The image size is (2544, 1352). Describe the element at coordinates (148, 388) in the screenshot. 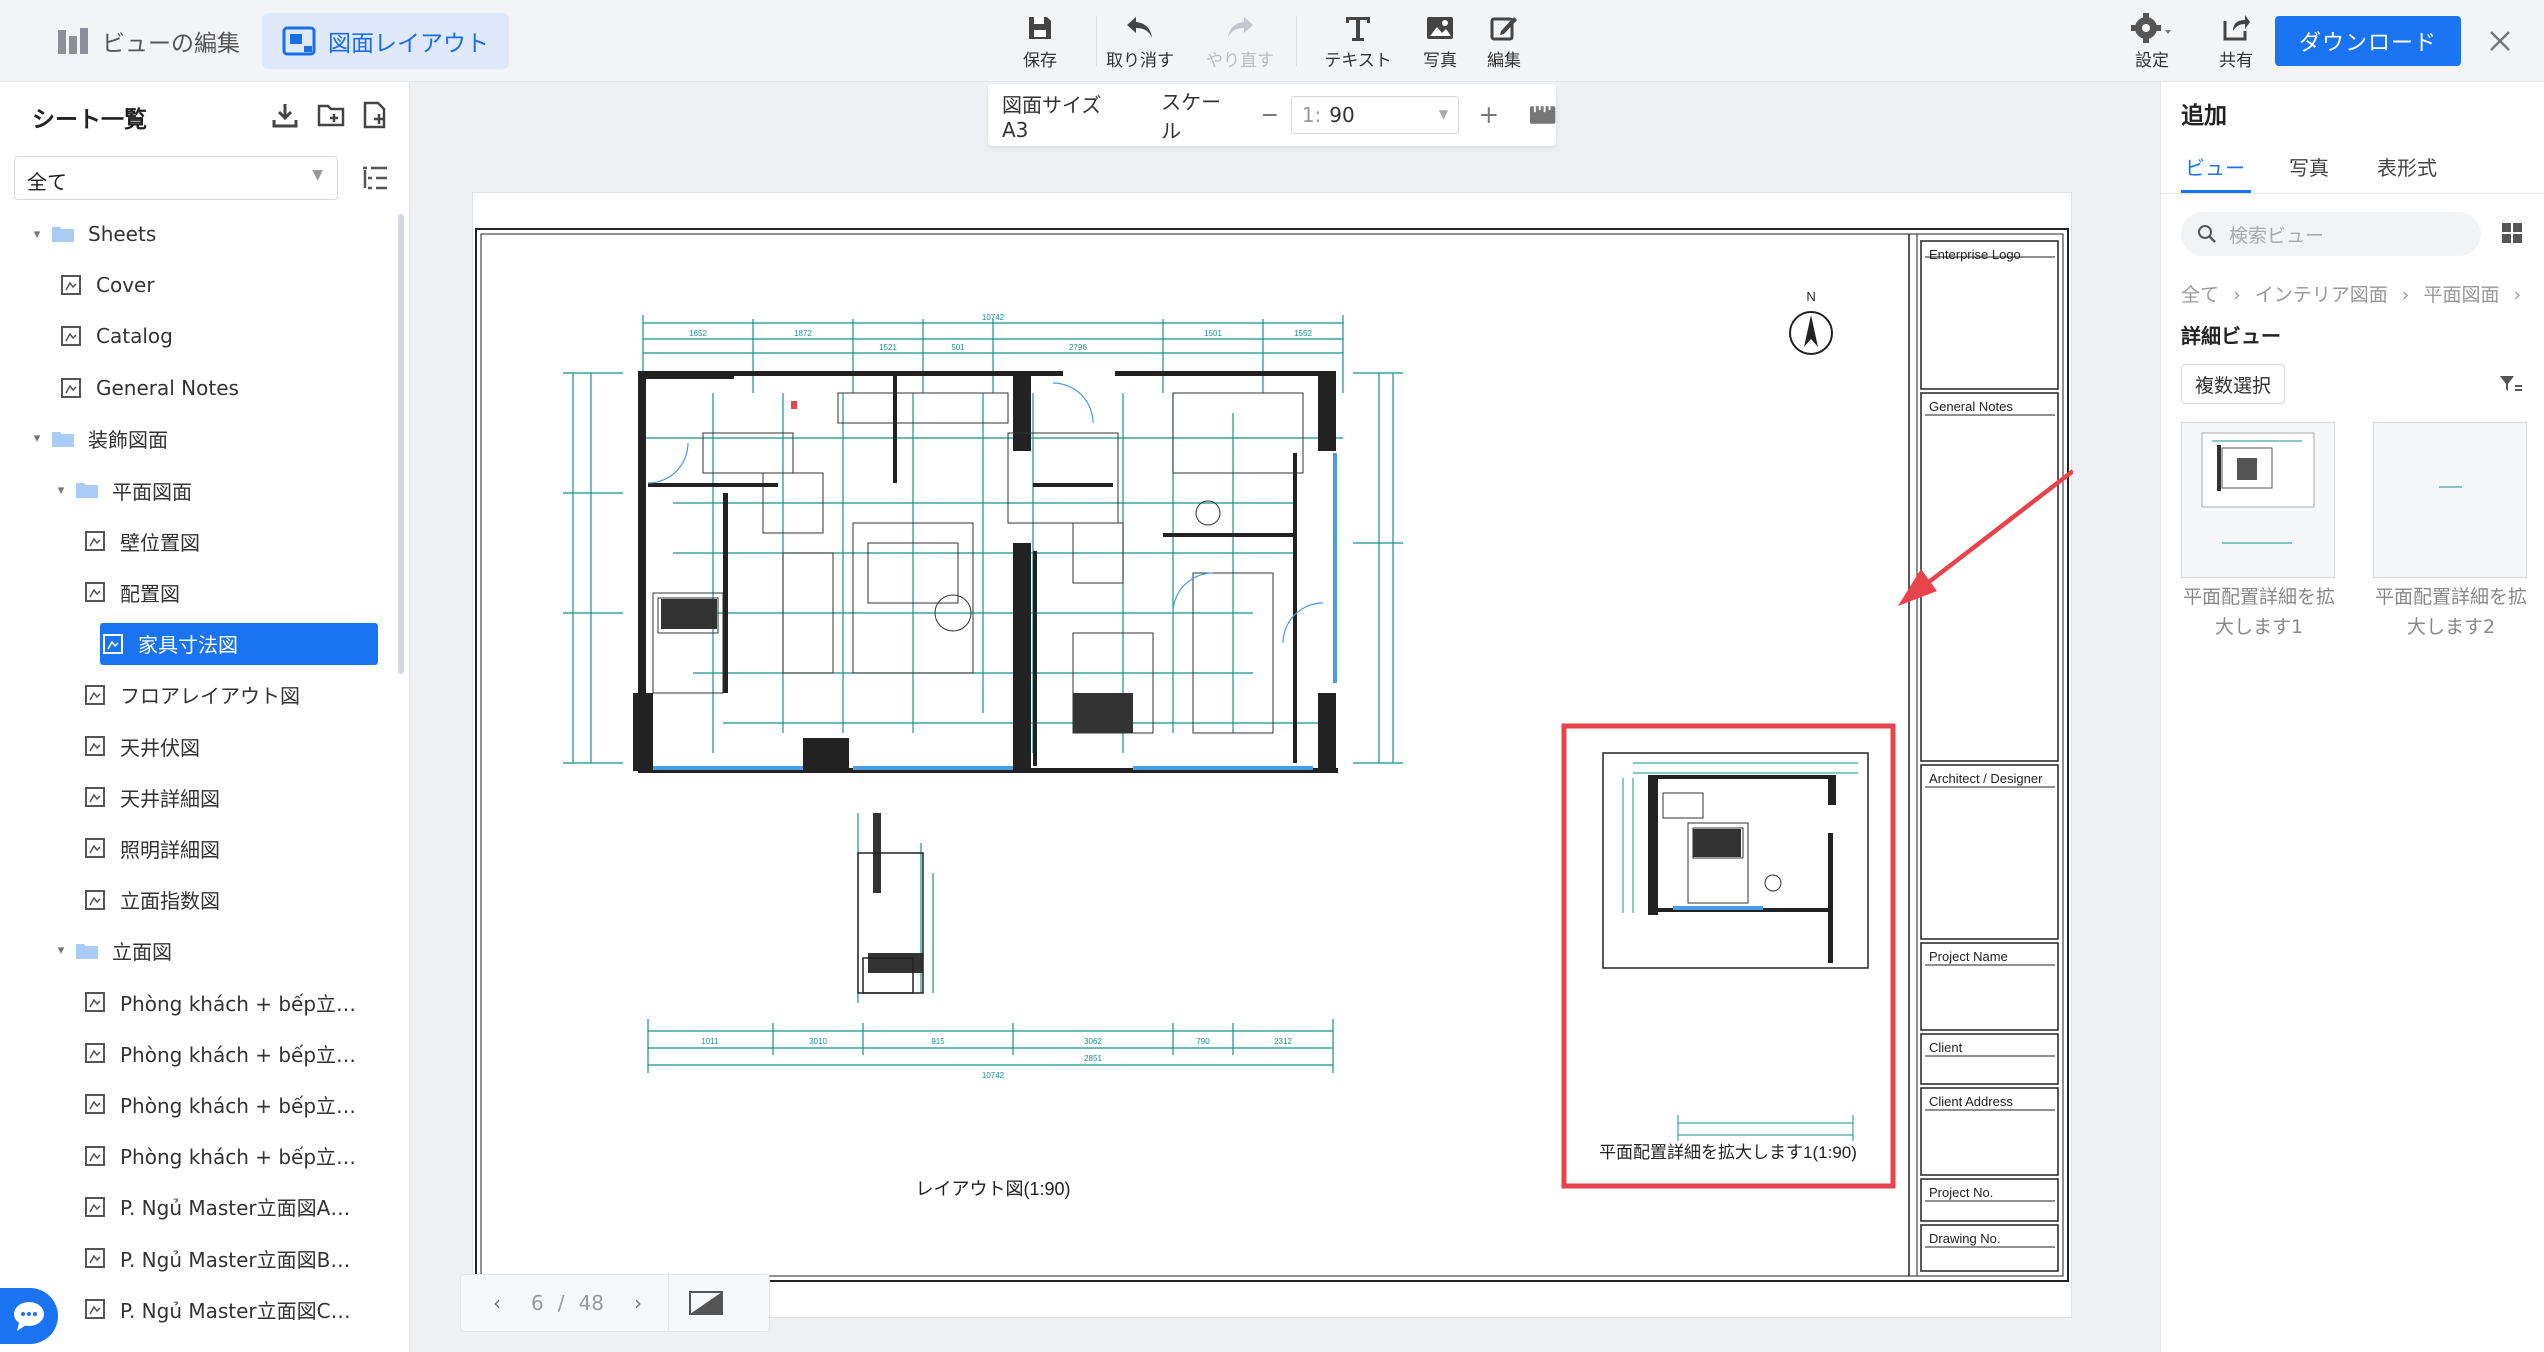

I see `tree-sheet-item: General Notes` at that location.